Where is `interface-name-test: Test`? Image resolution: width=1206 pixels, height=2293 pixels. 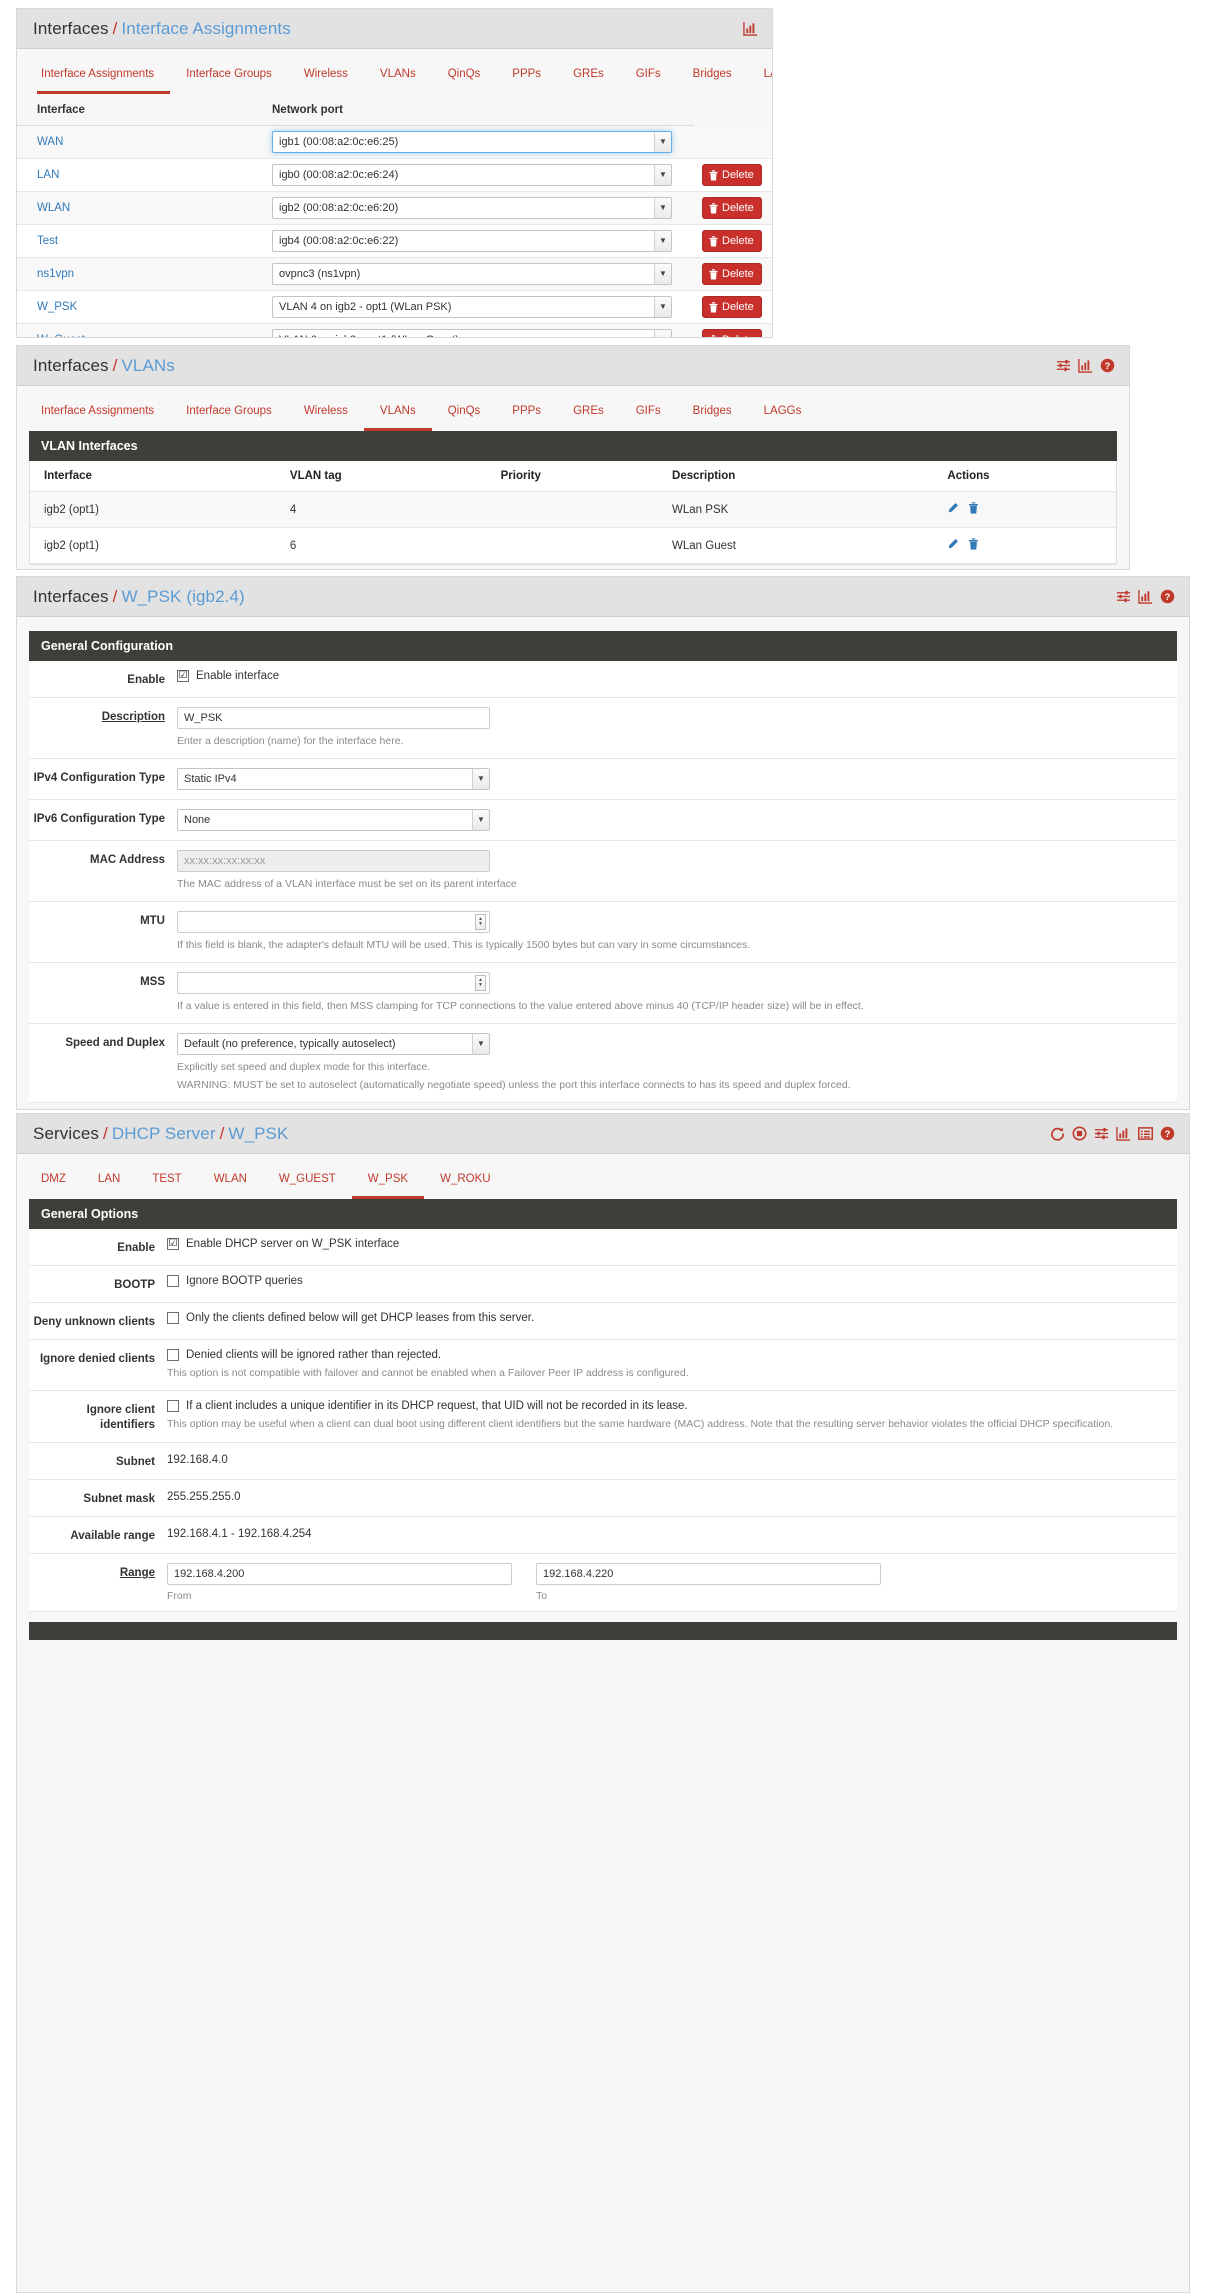
interface-name-test: Test is located at coordinates (143, 241).